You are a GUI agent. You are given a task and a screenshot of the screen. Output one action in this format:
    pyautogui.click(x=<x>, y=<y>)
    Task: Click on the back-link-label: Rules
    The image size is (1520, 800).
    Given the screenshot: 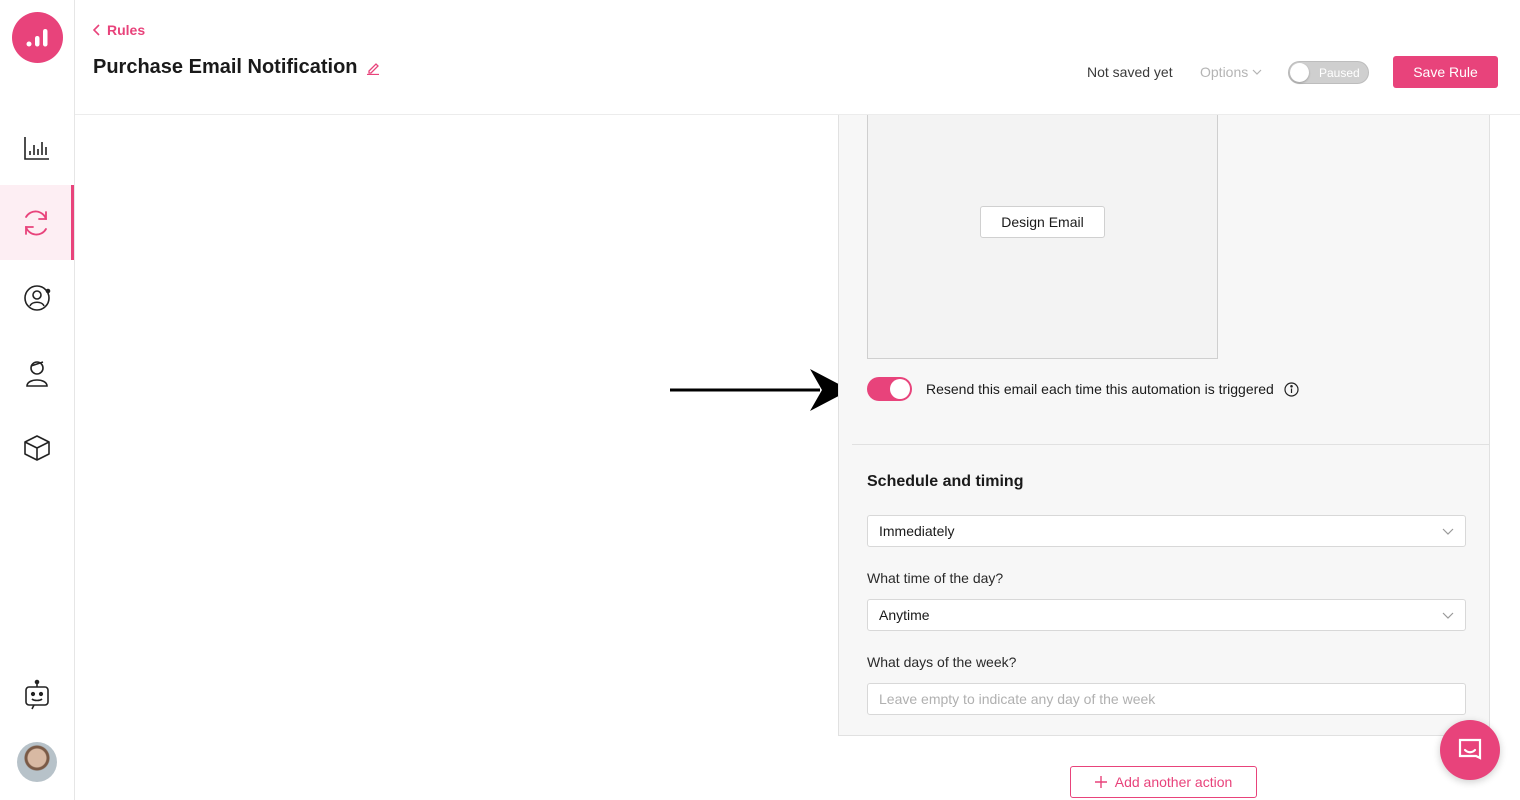 What is the action you would take?
    pyautogui.click(x=126, y=30)
    